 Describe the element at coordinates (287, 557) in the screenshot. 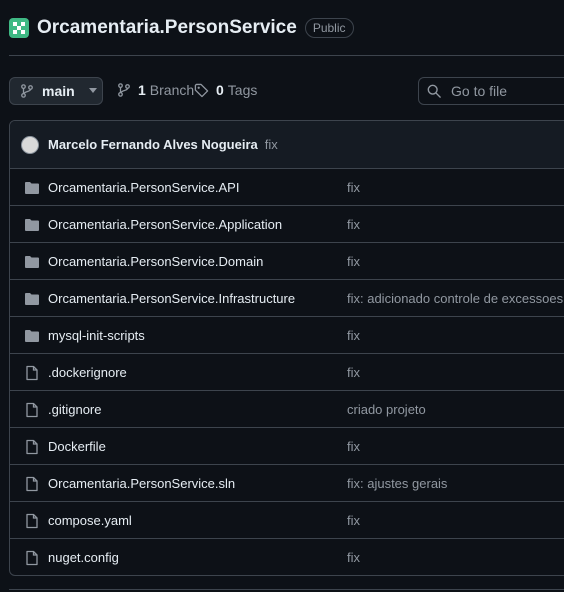

I see `file-row: nuget.config fix` at that location.